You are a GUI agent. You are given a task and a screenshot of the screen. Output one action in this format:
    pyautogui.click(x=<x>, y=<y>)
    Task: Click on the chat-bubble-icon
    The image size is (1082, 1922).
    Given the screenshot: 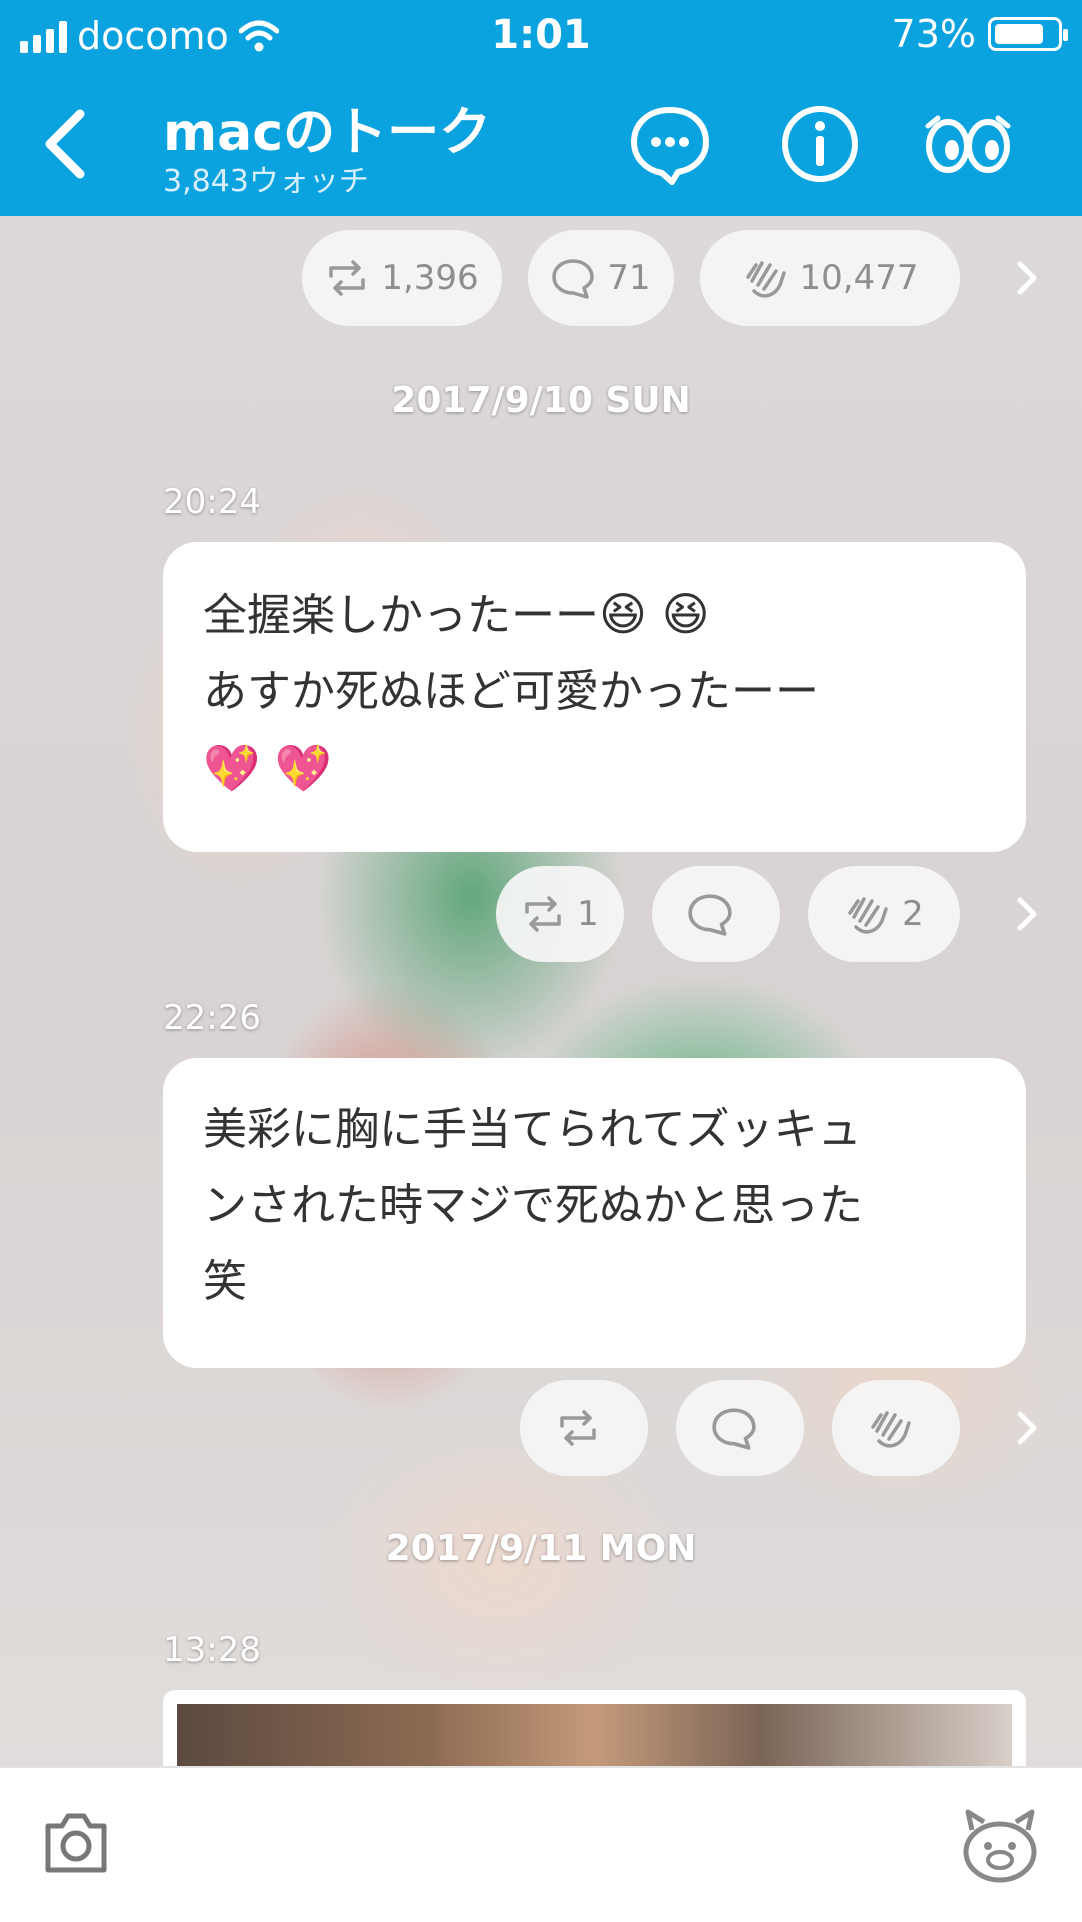 What is the action you would take?
    pyautogui.click(x=670, y=144)
    